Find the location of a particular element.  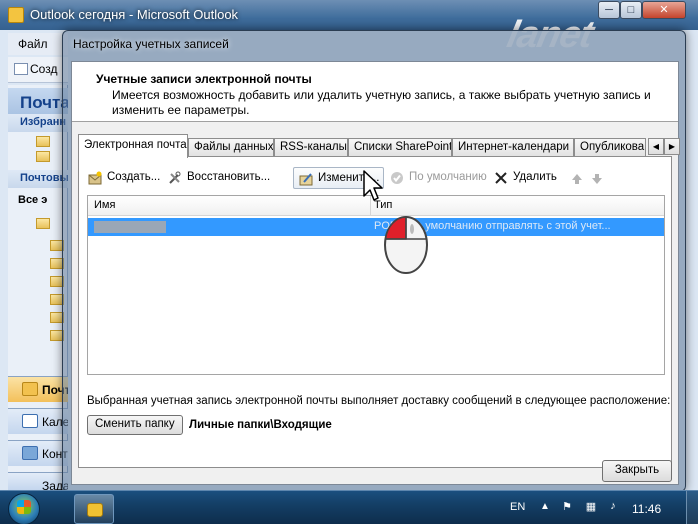

nav-button-mail: Почта is located at coordinates (38, 389).